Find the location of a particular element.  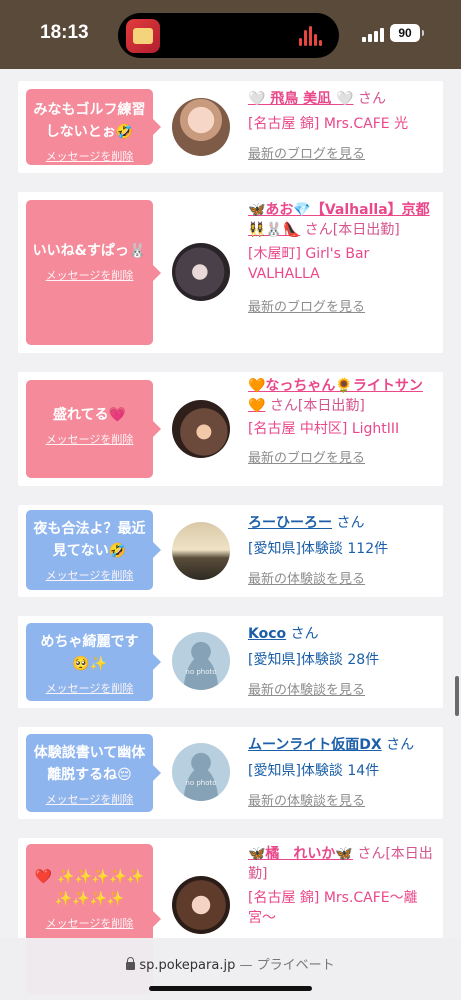

battery-icon: 90 is located at coordinates (407, 33).